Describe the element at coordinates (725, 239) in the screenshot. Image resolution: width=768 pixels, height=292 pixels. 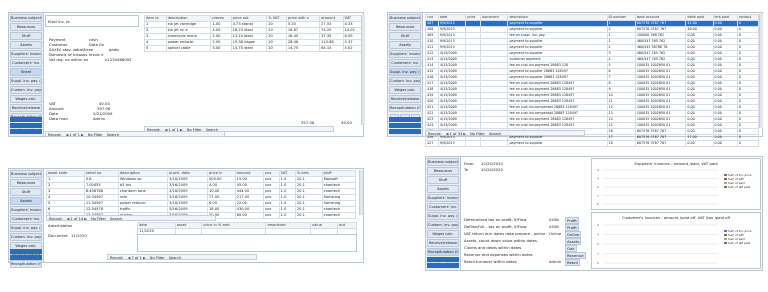
I see `legend-swatch` at that location.